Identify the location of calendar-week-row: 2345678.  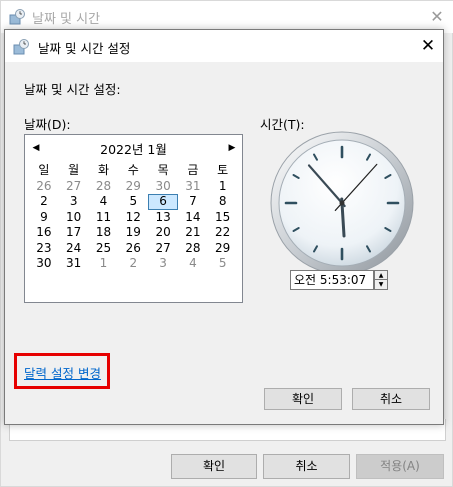
(133, 202).